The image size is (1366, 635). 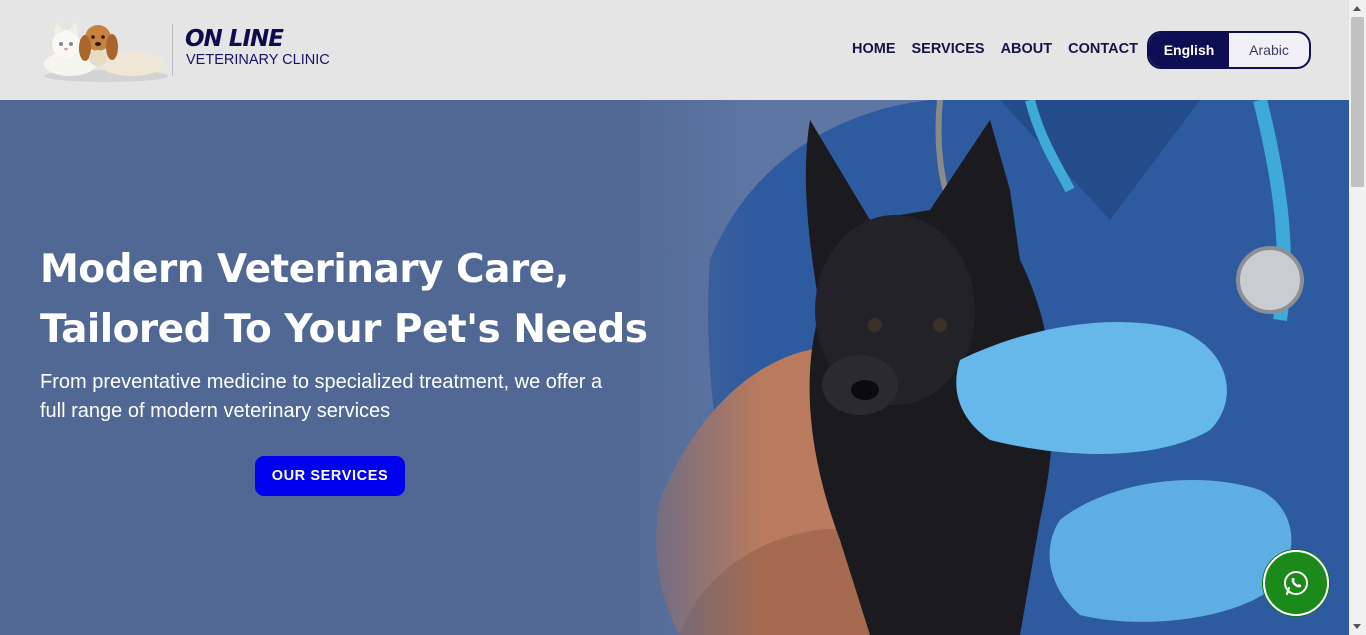 I want to click on nav-home-link: HOME, so click(x=874, y=49).